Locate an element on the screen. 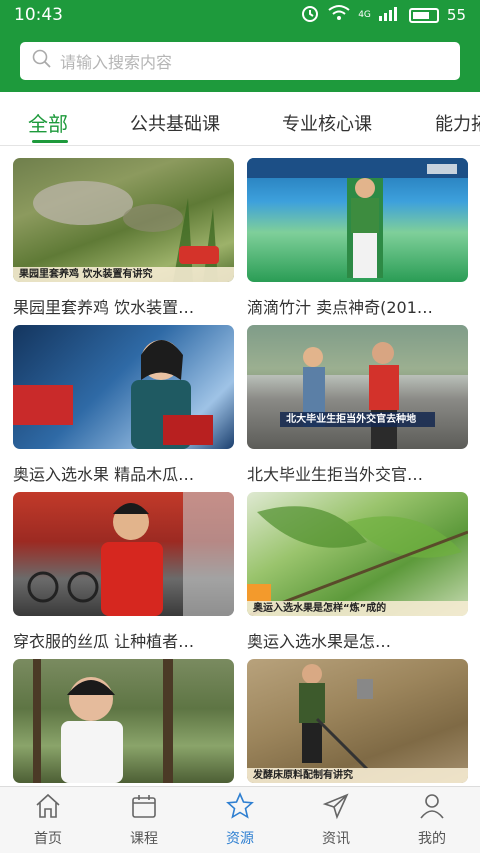  video-banner: 奥运入选水果是怎样“炼”成的 is located at coordinates (357, 608).